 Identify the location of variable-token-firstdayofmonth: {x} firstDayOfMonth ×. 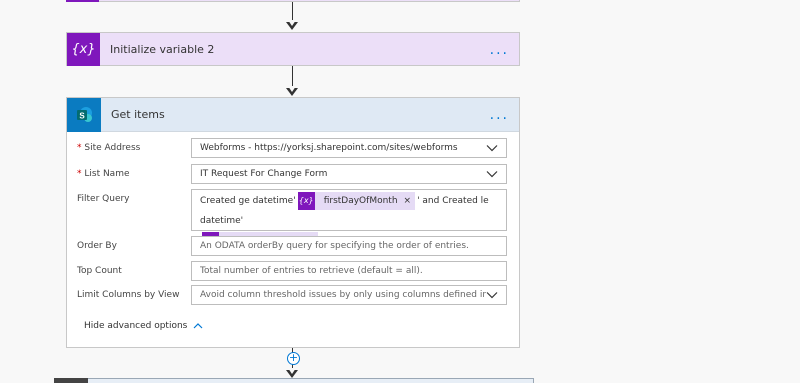
(356, 201).